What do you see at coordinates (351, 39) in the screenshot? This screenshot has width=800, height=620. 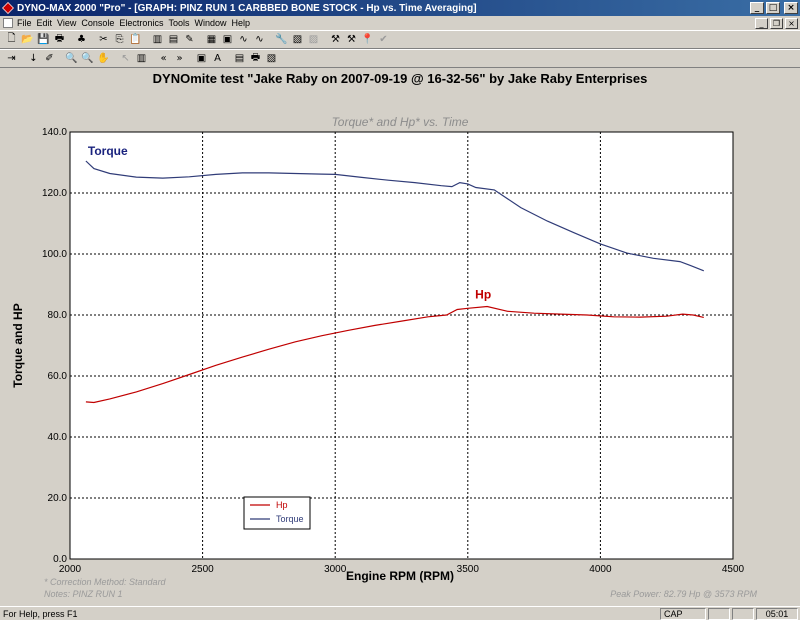 I see `hammer-icon: ⚒` at bounding box center [351, 39].